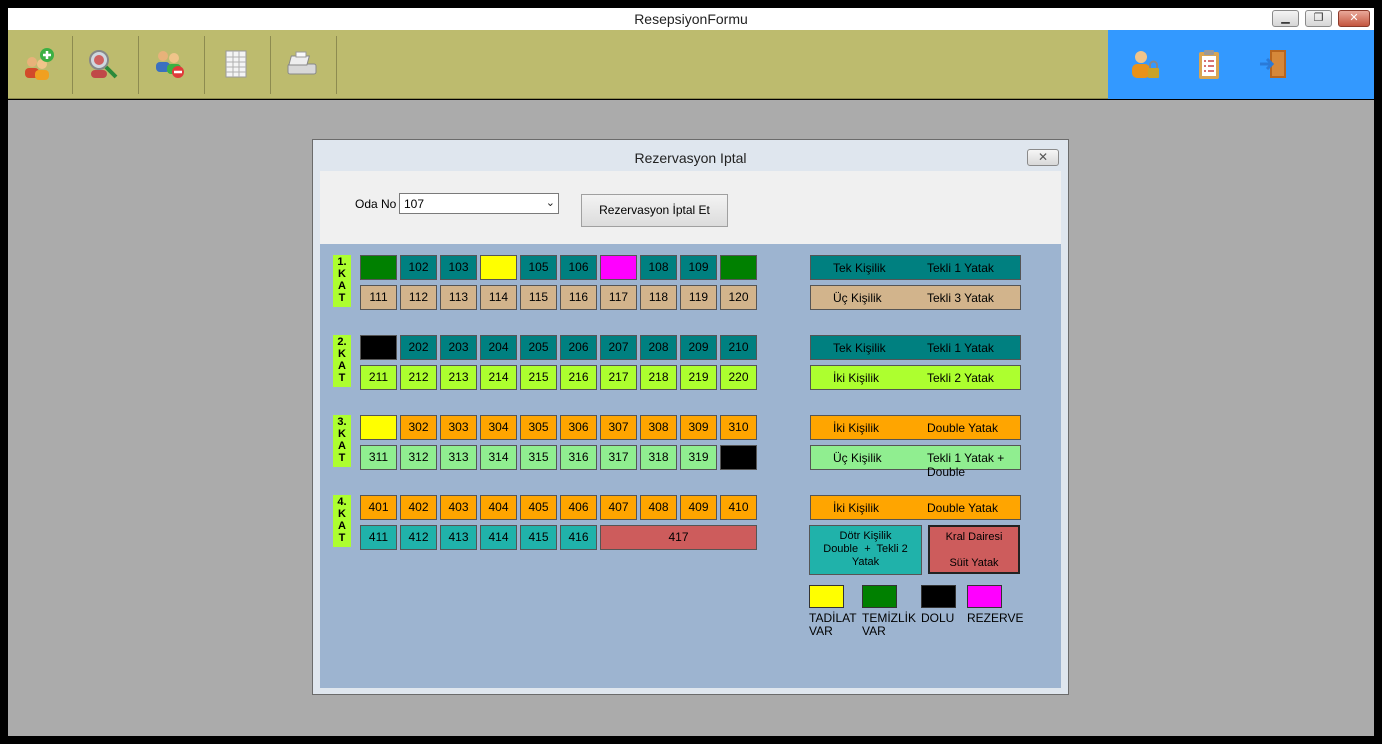  What do you see at coordinates (104, 64) in the screenshot?
I see `search-customer-button` at bounding box center [104, 64].